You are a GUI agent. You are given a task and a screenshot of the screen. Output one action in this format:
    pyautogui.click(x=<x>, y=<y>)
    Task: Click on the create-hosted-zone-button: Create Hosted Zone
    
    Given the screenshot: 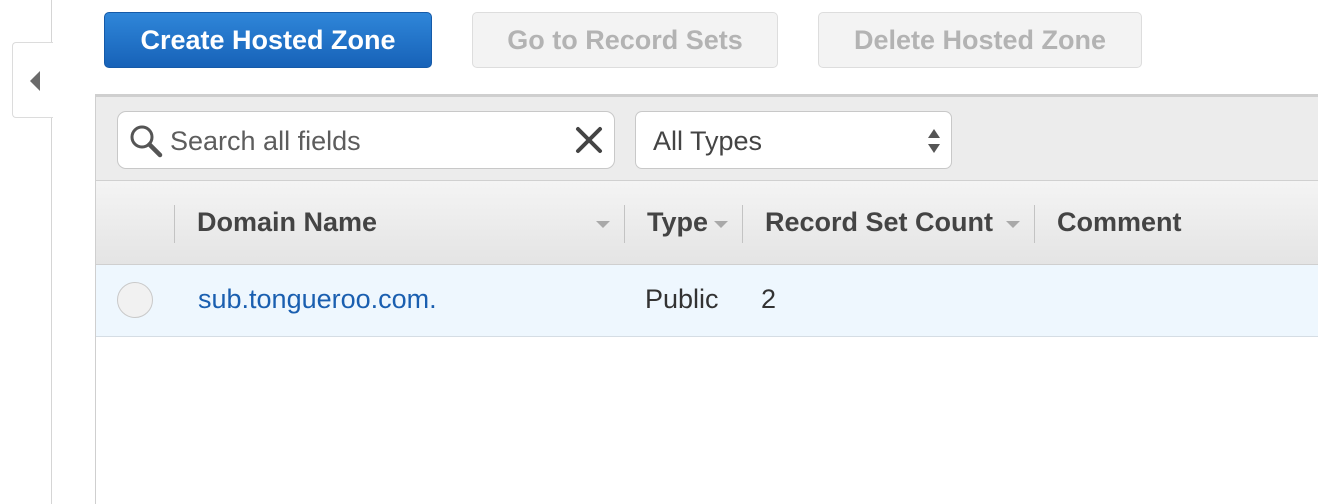 What is the action you would take?
    pyautogui.click(x=268, y=40)
    